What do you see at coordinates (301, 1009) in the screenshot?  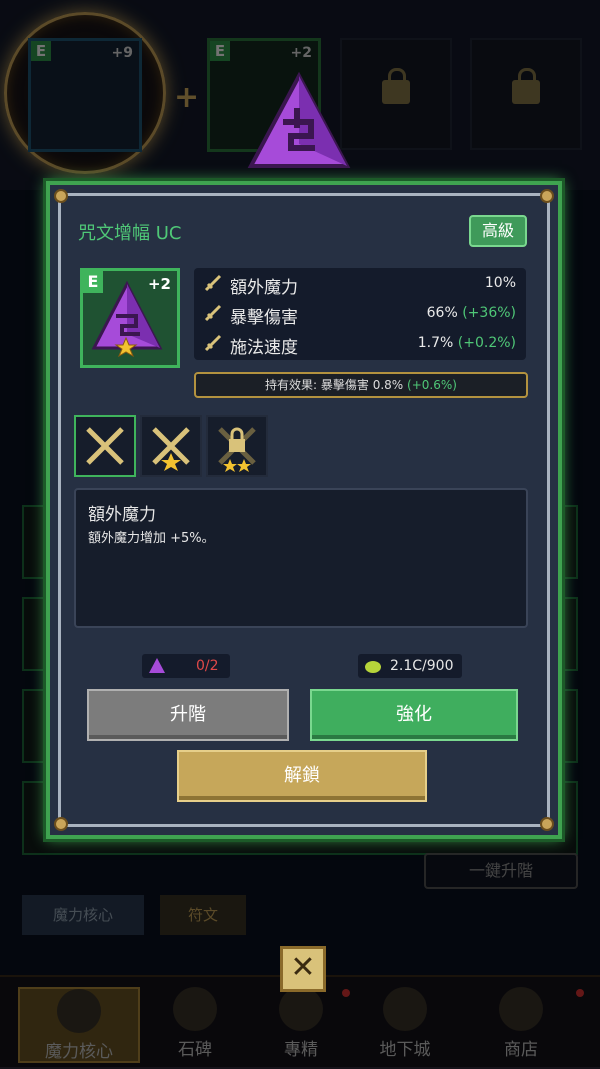 I see `mastery-icon` at bounding box center [301, 1009].